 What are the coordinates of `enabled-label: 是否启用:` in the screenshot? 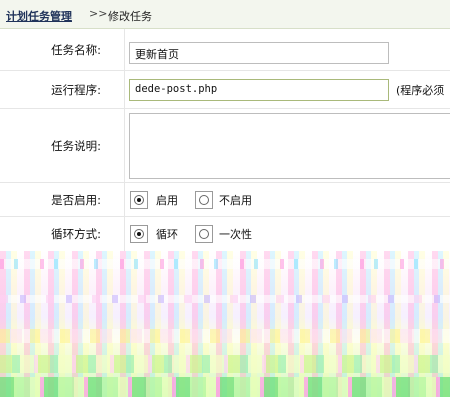 It's located at (76, 199).